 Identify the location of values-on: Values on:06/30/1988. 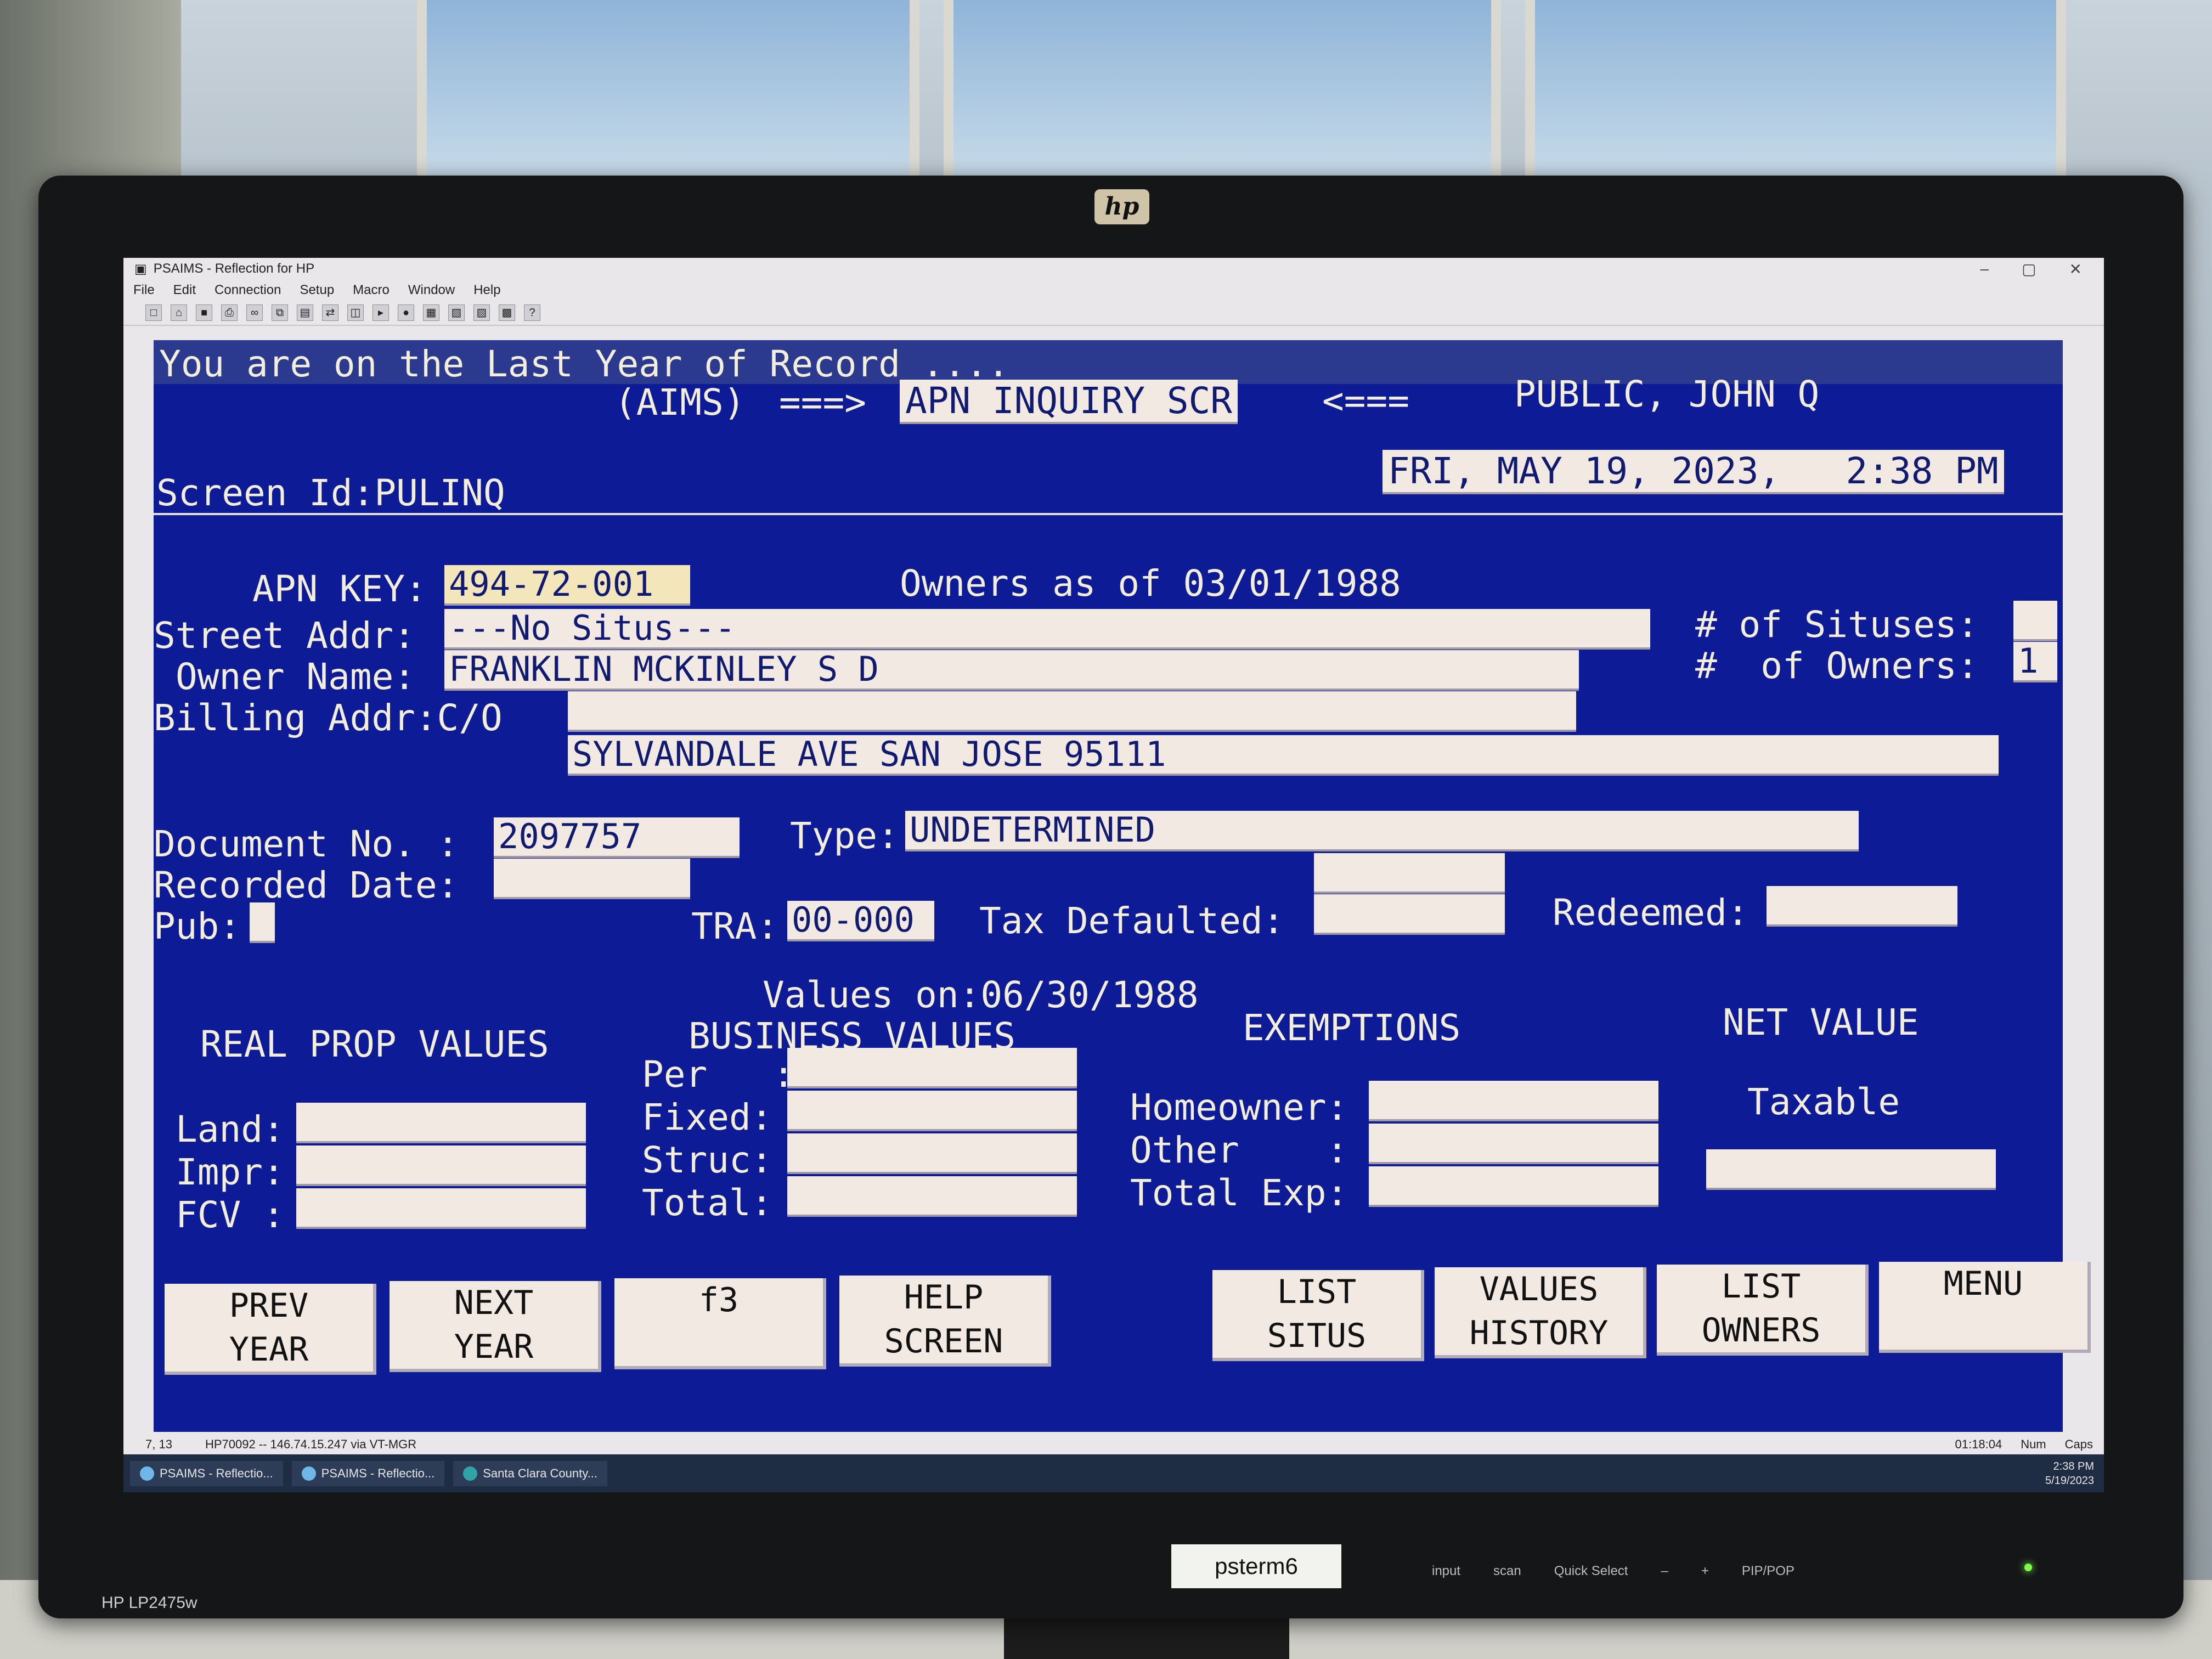
(981, 995).